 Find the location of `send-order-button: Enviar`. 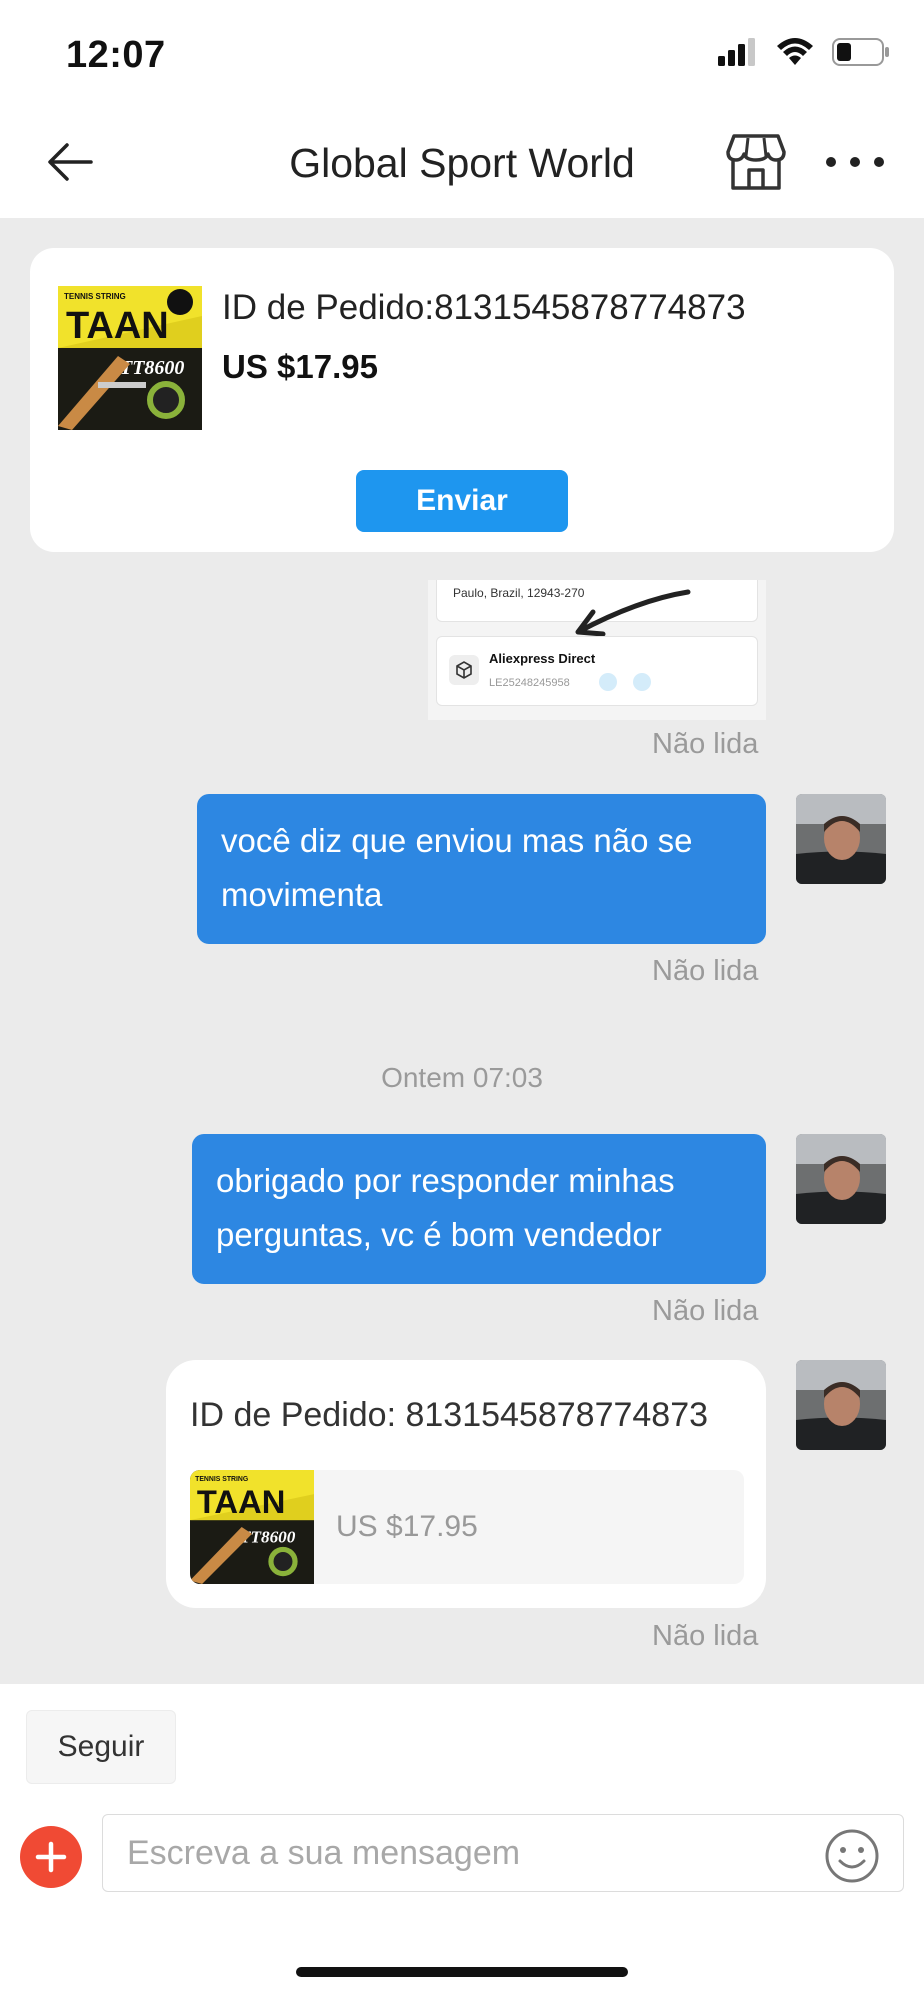

send-order-button: Enviar is located at coordinates (462, 501).